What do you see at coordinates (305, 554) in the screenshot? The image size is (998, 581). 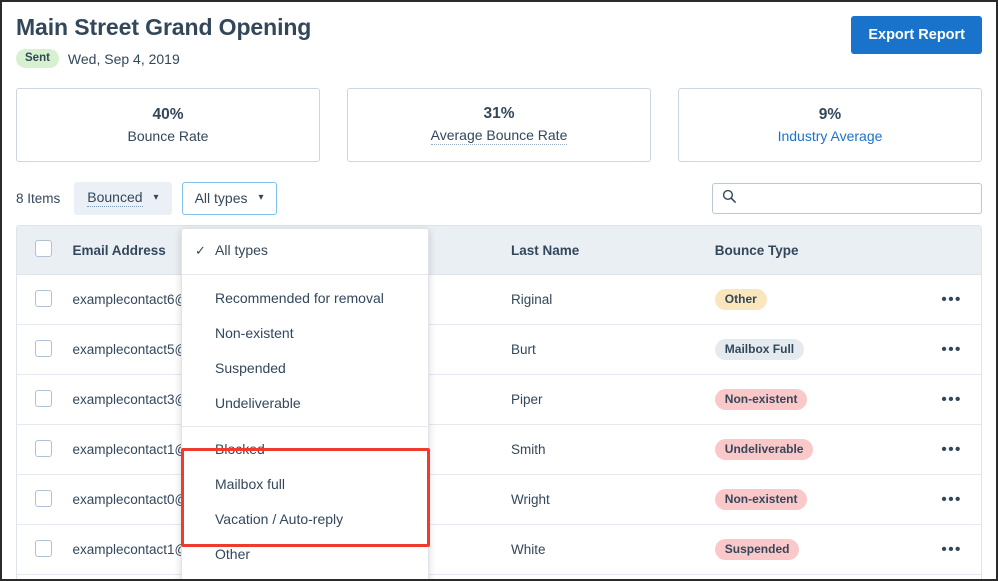 I see `menu-item-other: Other` at bounding box center [305, 554].